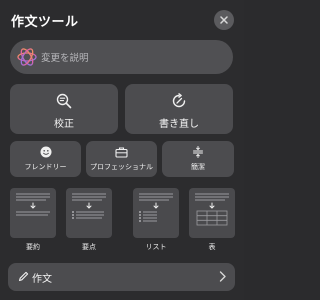 The height and width of the screenshot is (300, 320). What do you see at coordinates (27, 57) in the screenshot?
I see `apple-intelligence-icon` at bounding box center [27, 57].